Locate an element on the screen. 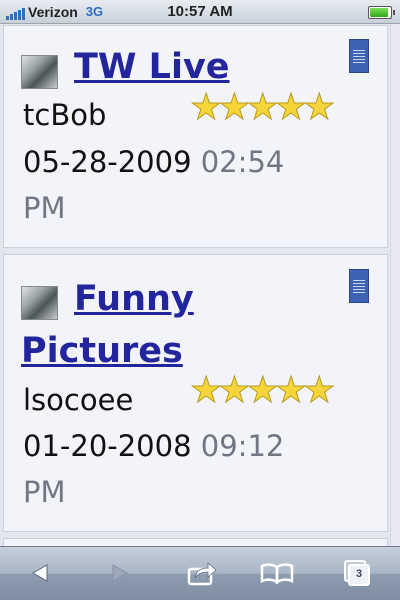 This screenshot has height=600, width=400. tab-count: 3 is located at coordinates (359, 574).